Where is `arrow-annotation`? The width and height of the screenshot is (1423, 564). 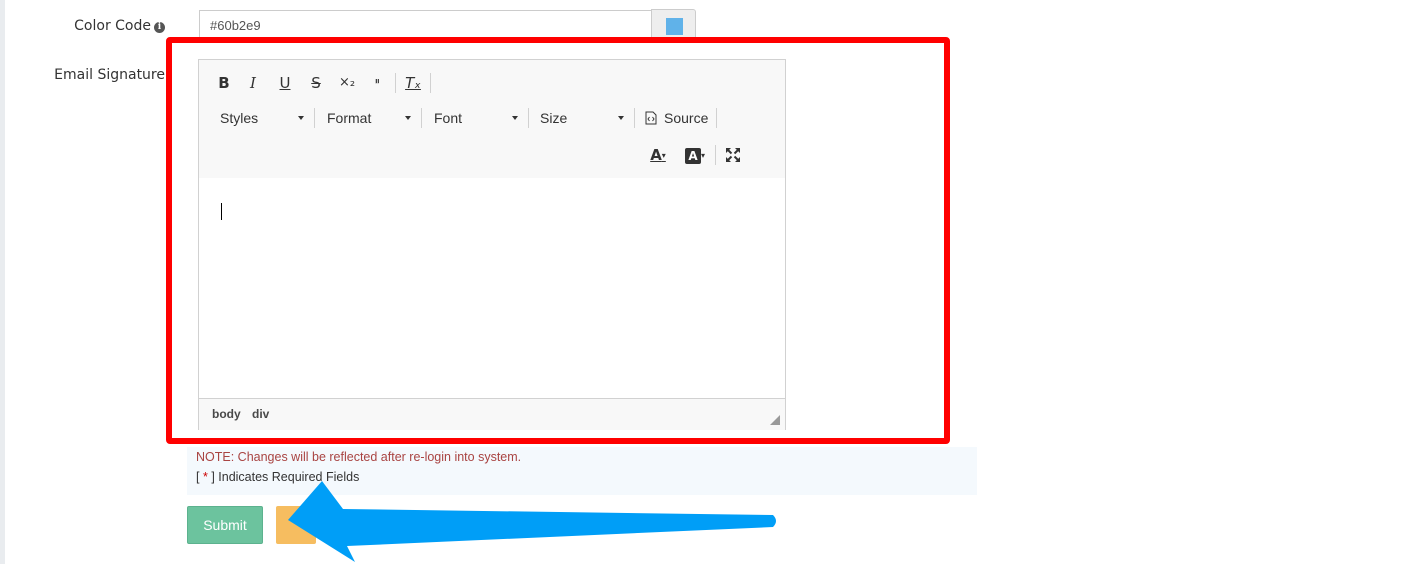 arrow-annotation is located at coordinates (532, 521).